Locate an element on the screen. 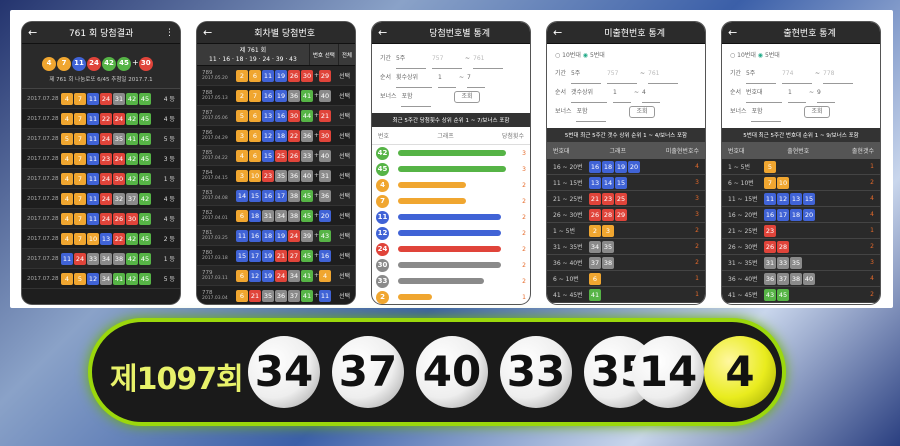 Image resolution: width=900 pixels, height=446 pixels. table-row: 779 2017.03.11 6 12 19 24 34 41 +4 선택 is located at coordinates (276, 276).